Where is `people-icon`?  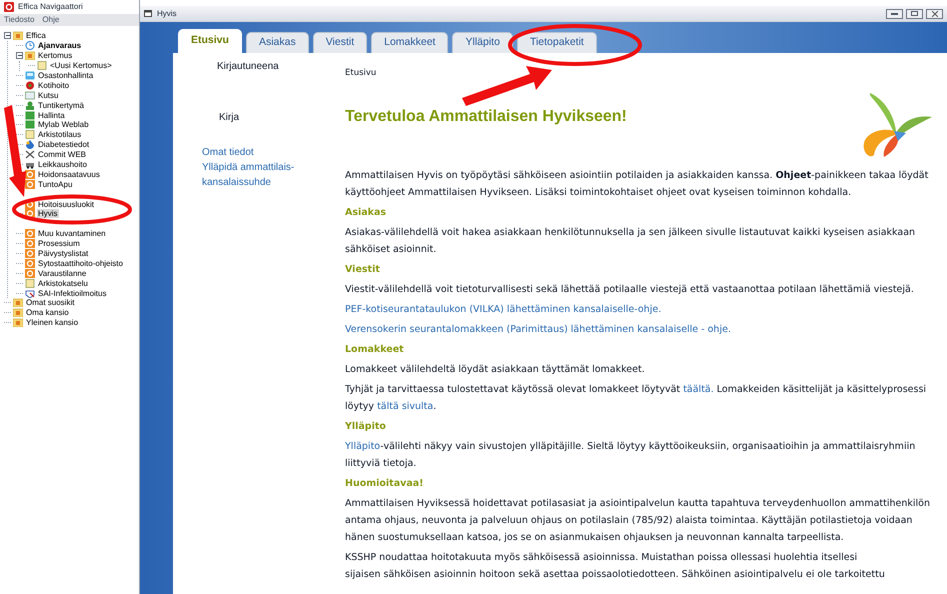 people-icon is located at coordinates (30, 105).